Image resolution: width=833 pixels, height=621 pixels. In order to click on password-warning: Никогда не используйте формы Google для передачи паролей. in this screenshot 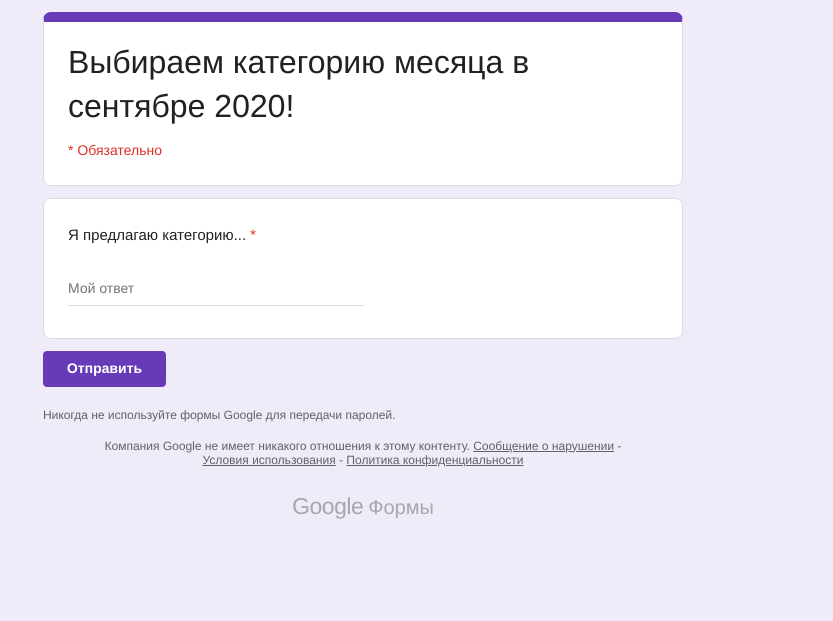, I will do `click(219, 415)`.